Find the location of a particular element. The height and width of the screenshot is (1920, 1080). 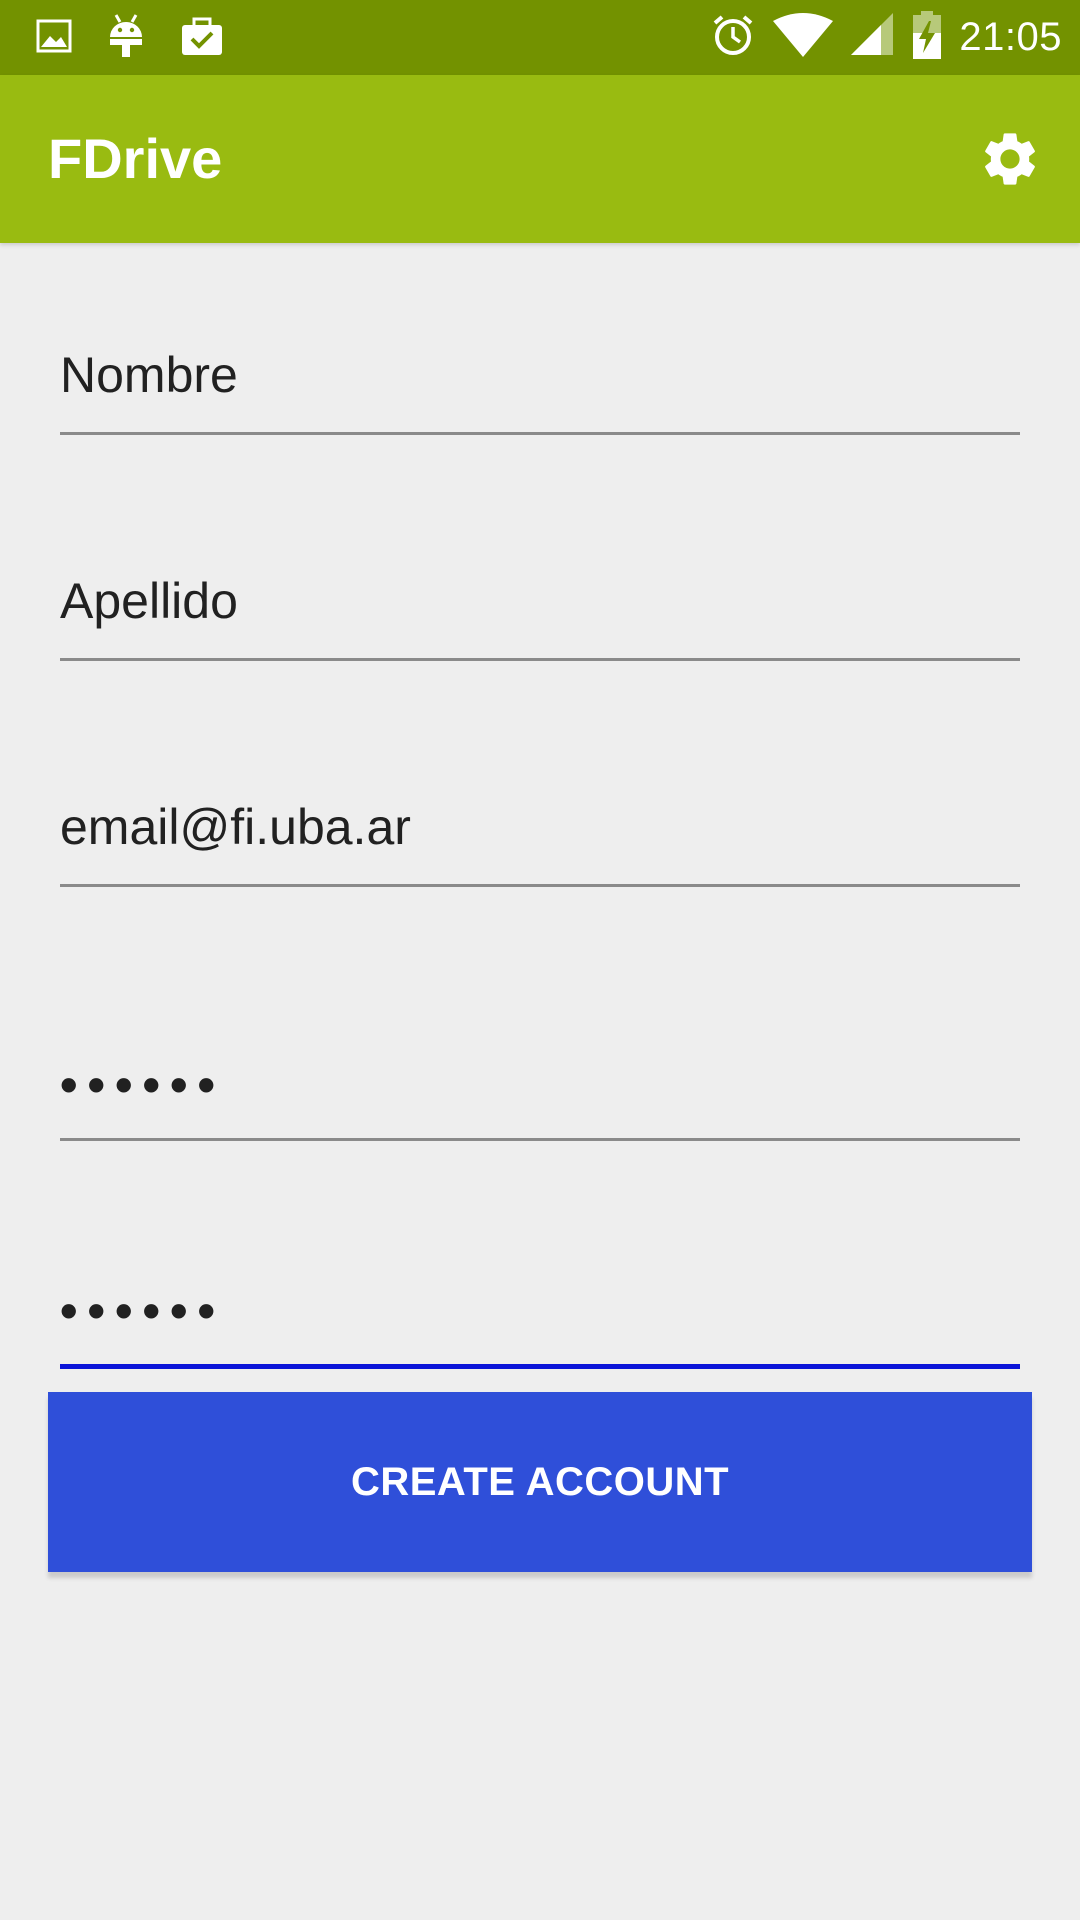

password-field: •••••• is located at coordinates (540, 1094).